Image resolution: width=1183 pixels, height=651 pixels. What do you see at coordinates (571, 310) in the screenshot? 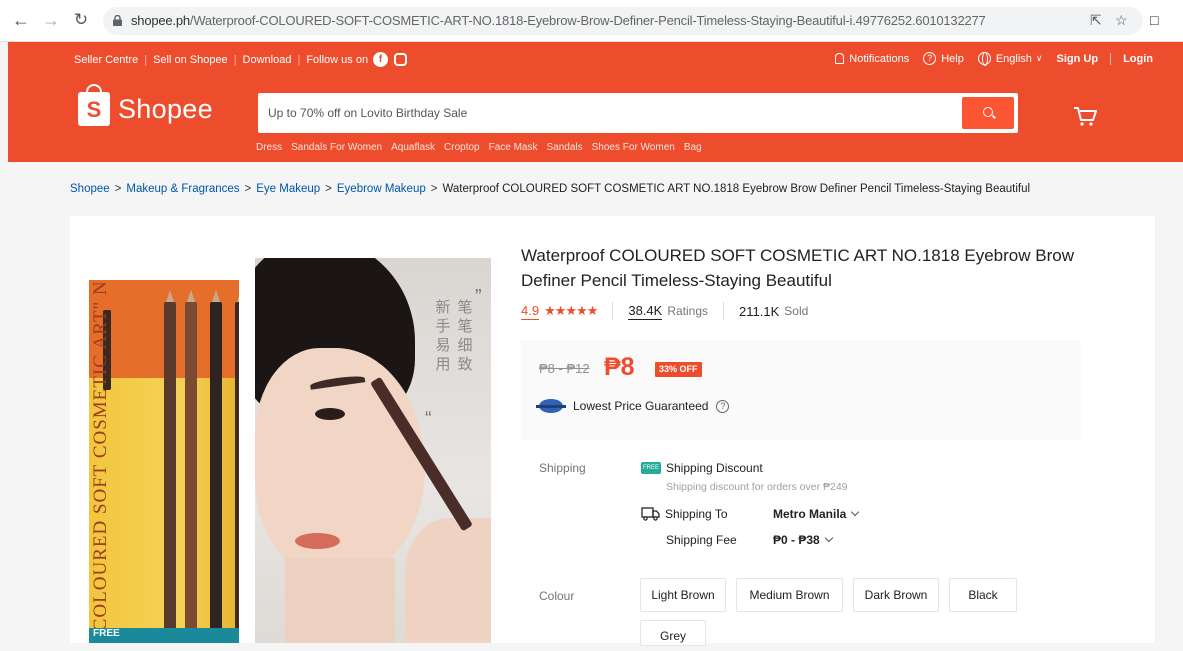
I see `rating-stars-icon: ★★★★★` at bounding box center [571, 310].